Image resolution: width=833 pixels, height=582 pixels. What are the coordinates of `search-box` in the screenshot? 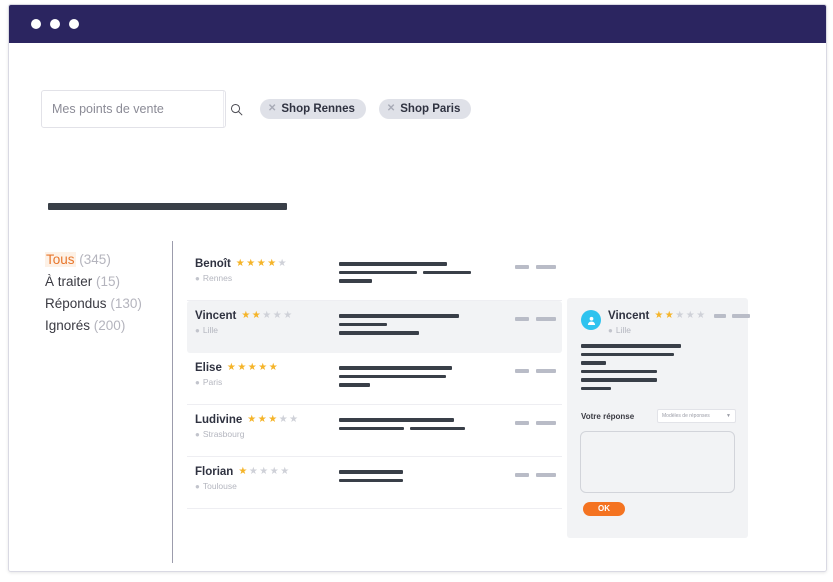 It's located at (142, 109).